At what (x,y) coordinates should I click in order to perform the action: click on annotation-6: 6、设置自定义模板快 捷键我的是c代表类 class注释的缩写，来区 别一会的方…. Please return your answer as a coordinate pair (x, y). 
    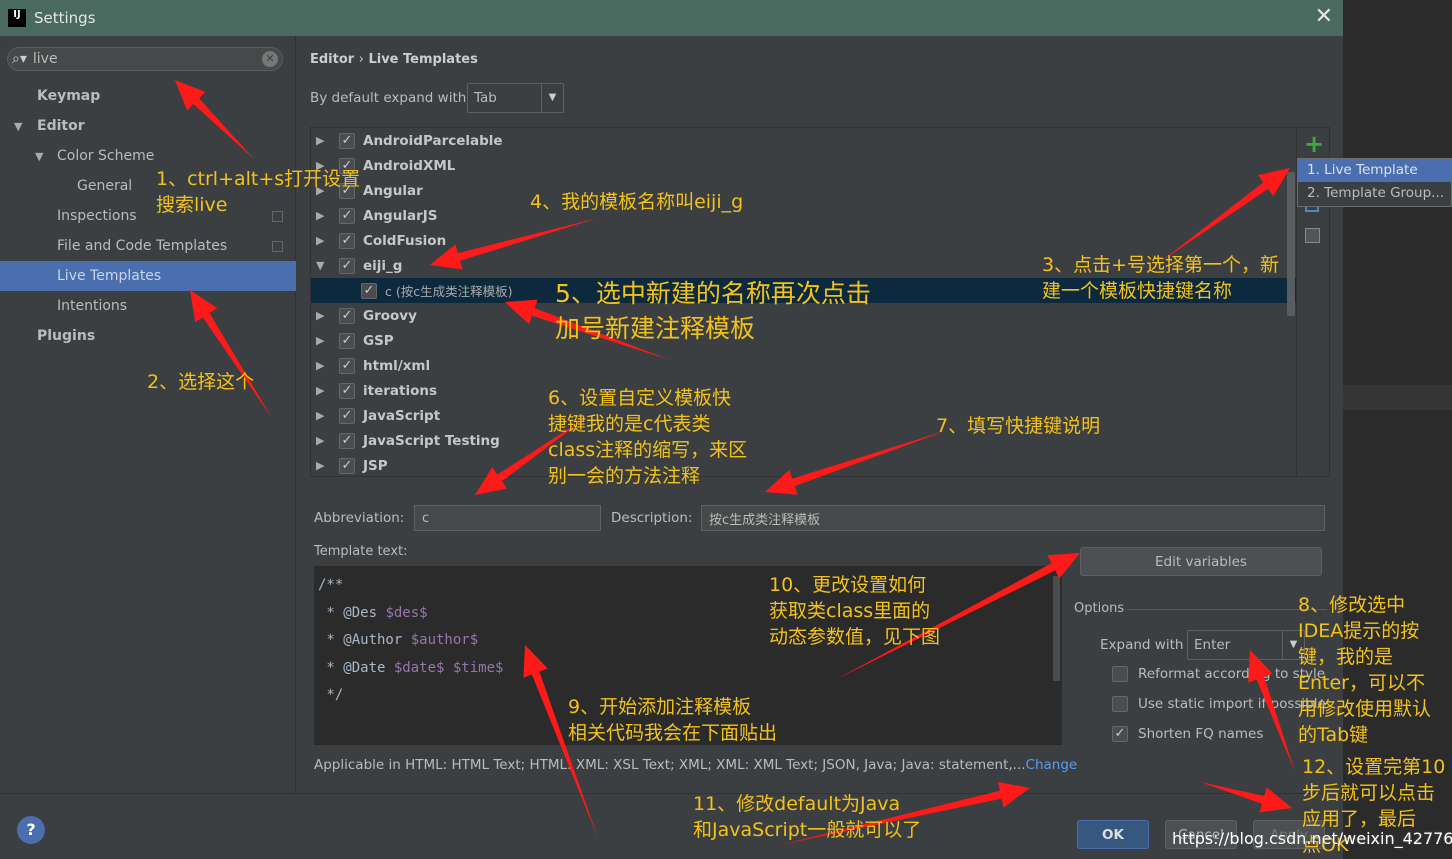
    Looking at the image, I should click on (648, 437).